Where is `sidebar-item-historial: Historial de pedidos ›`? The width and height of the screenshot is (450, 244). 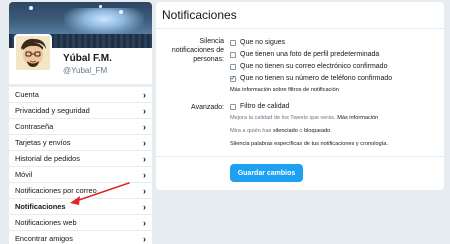
sidebar-item-historial: Historial de pedidos › is located at coordinates (80, 159).